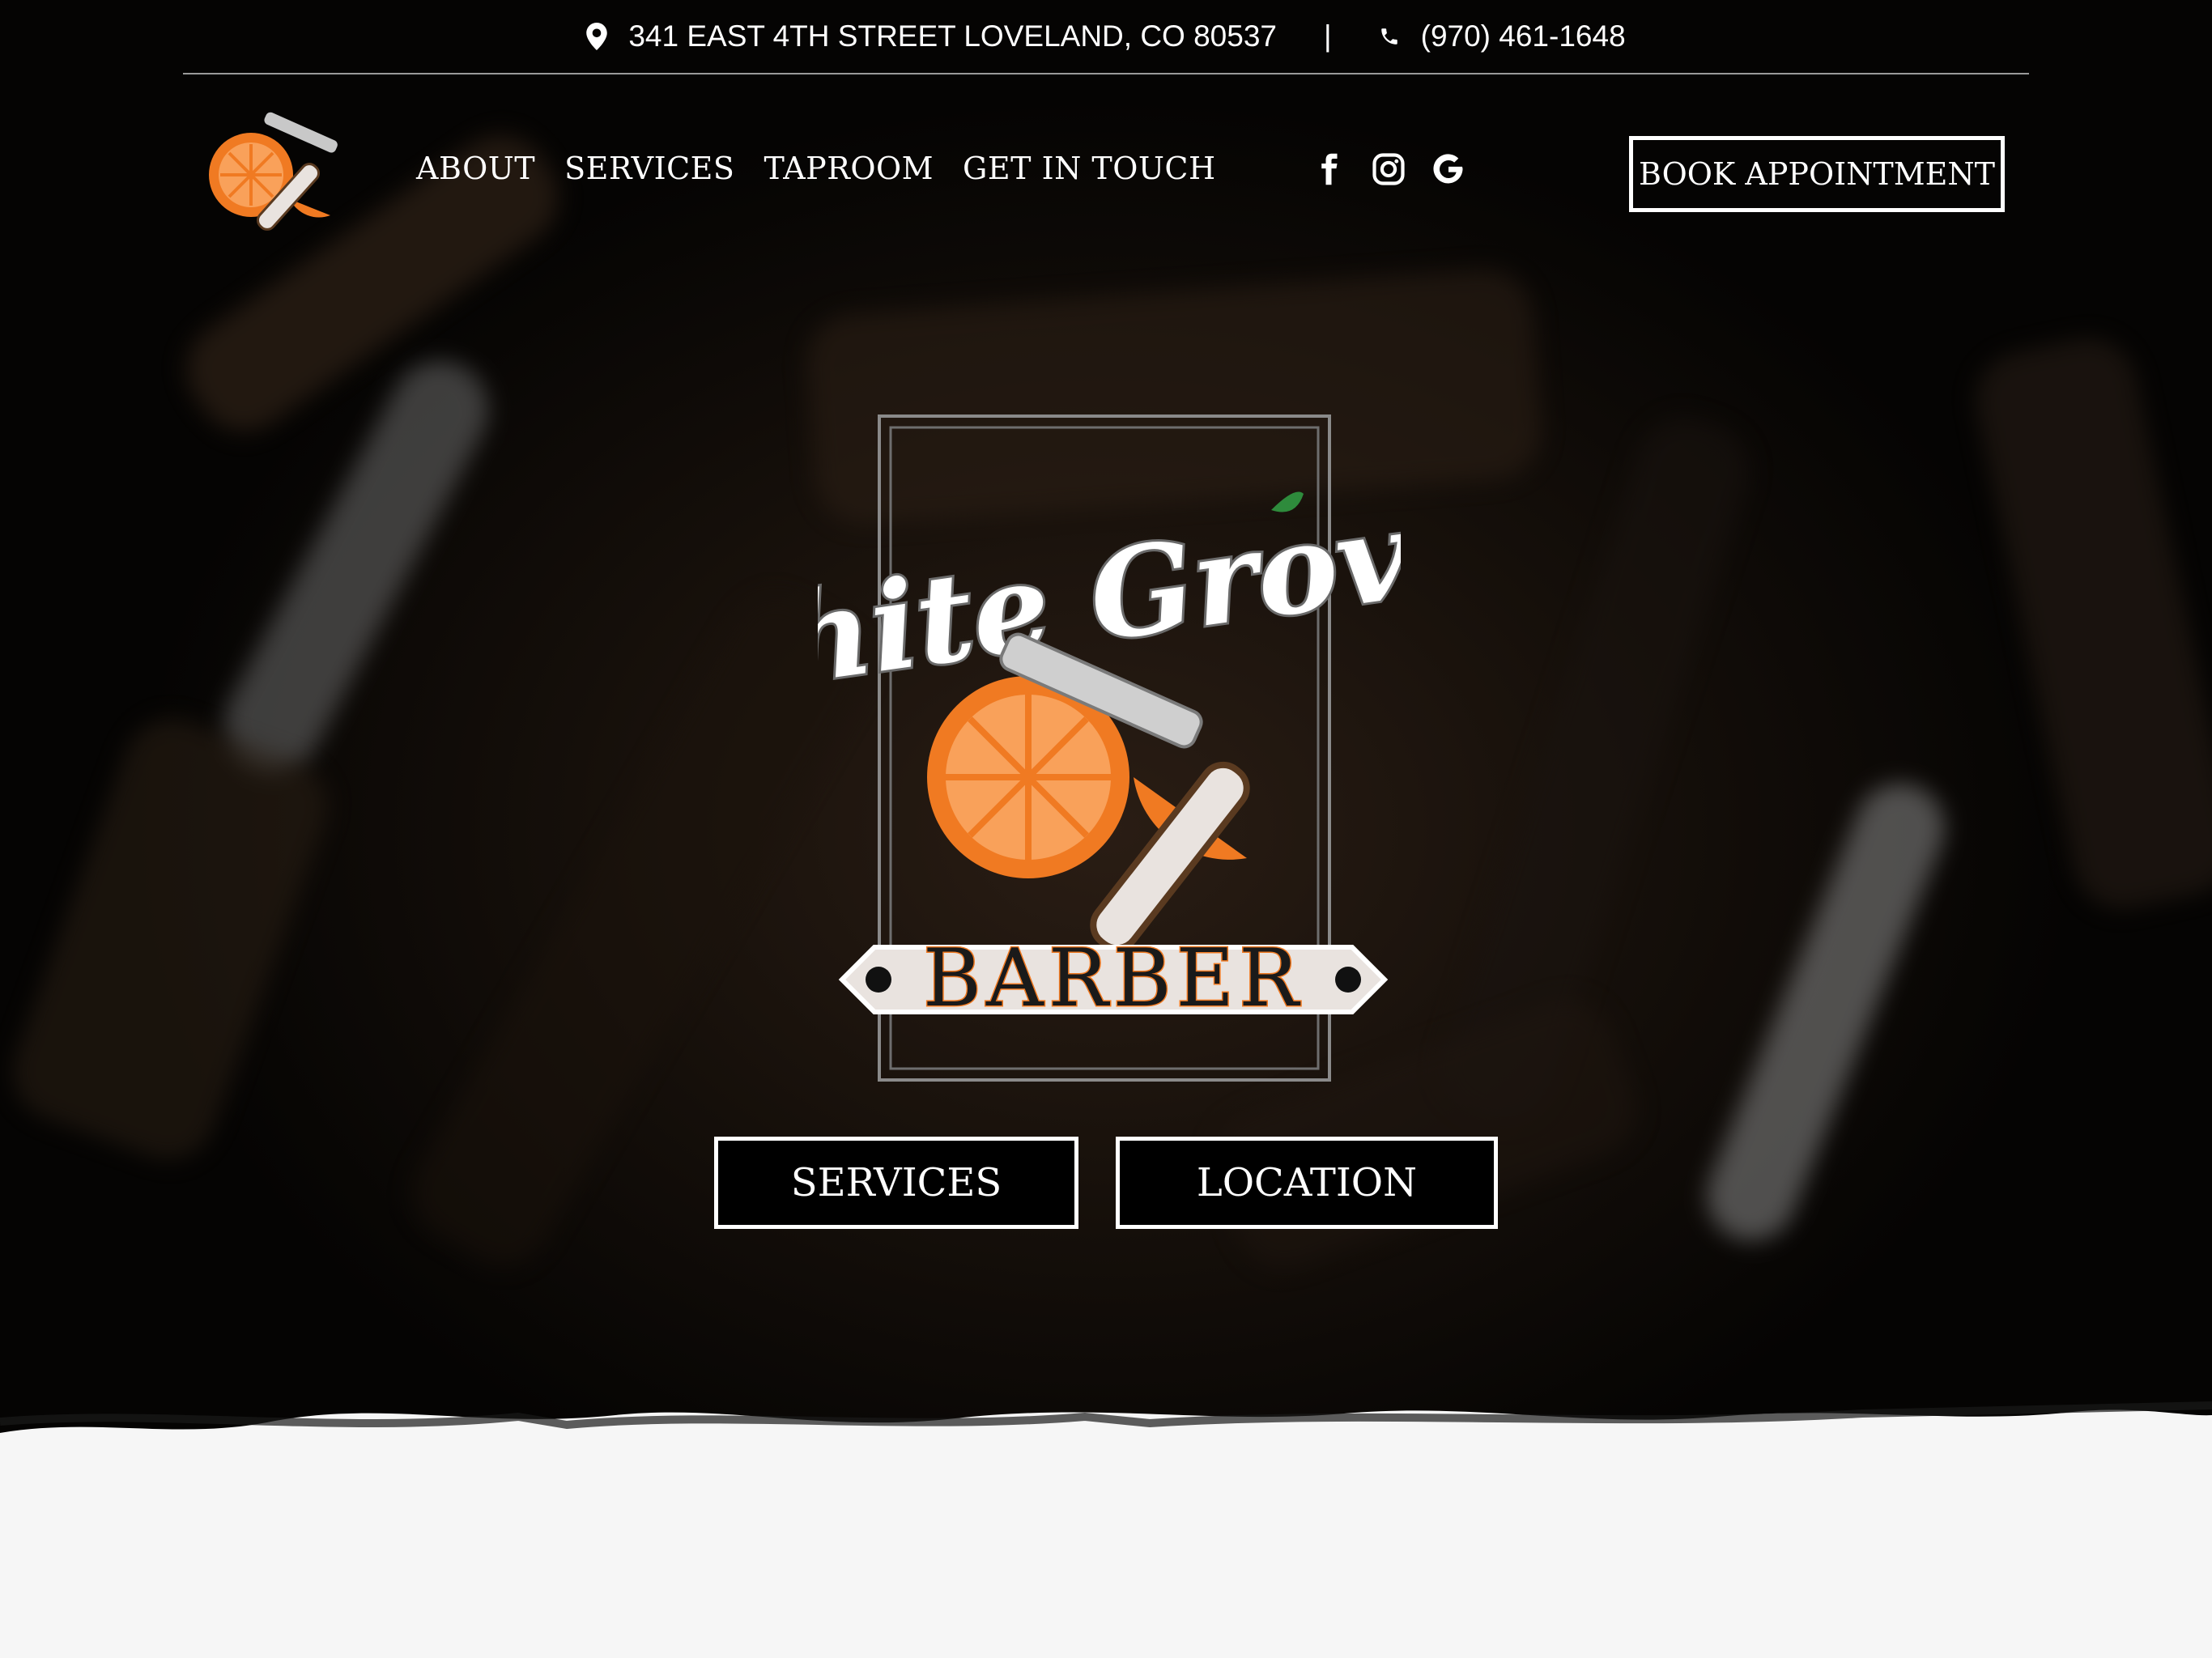 Image resolution: width=2212 pixels, height=1658 pixels. Describe the element at coordinates (1329, 169) in the screenshot. I see `facebook-icon` at that location.